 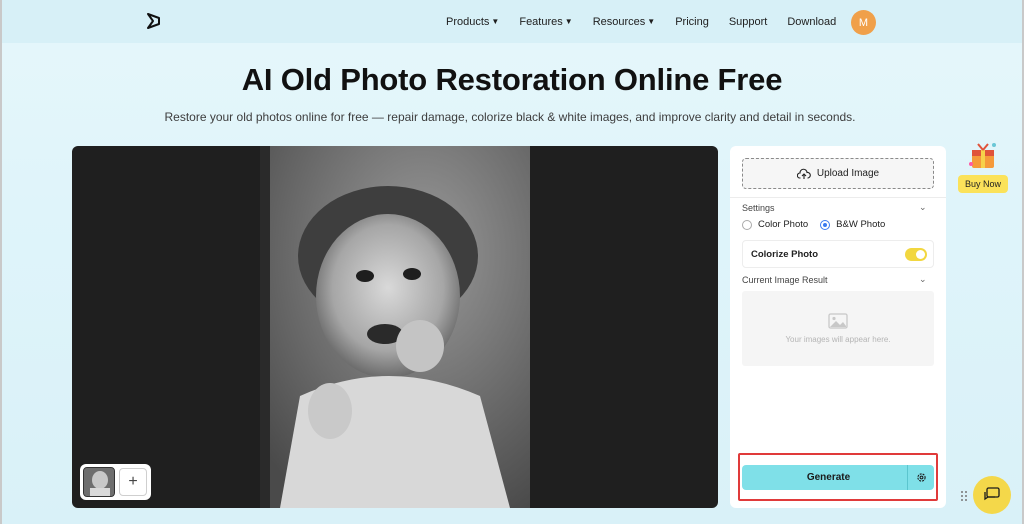 What do you see at coordinates (783, 224) in the screenshot?
I see `radio-label-color-photo: Color Photo` at bounding box center [783, 224].